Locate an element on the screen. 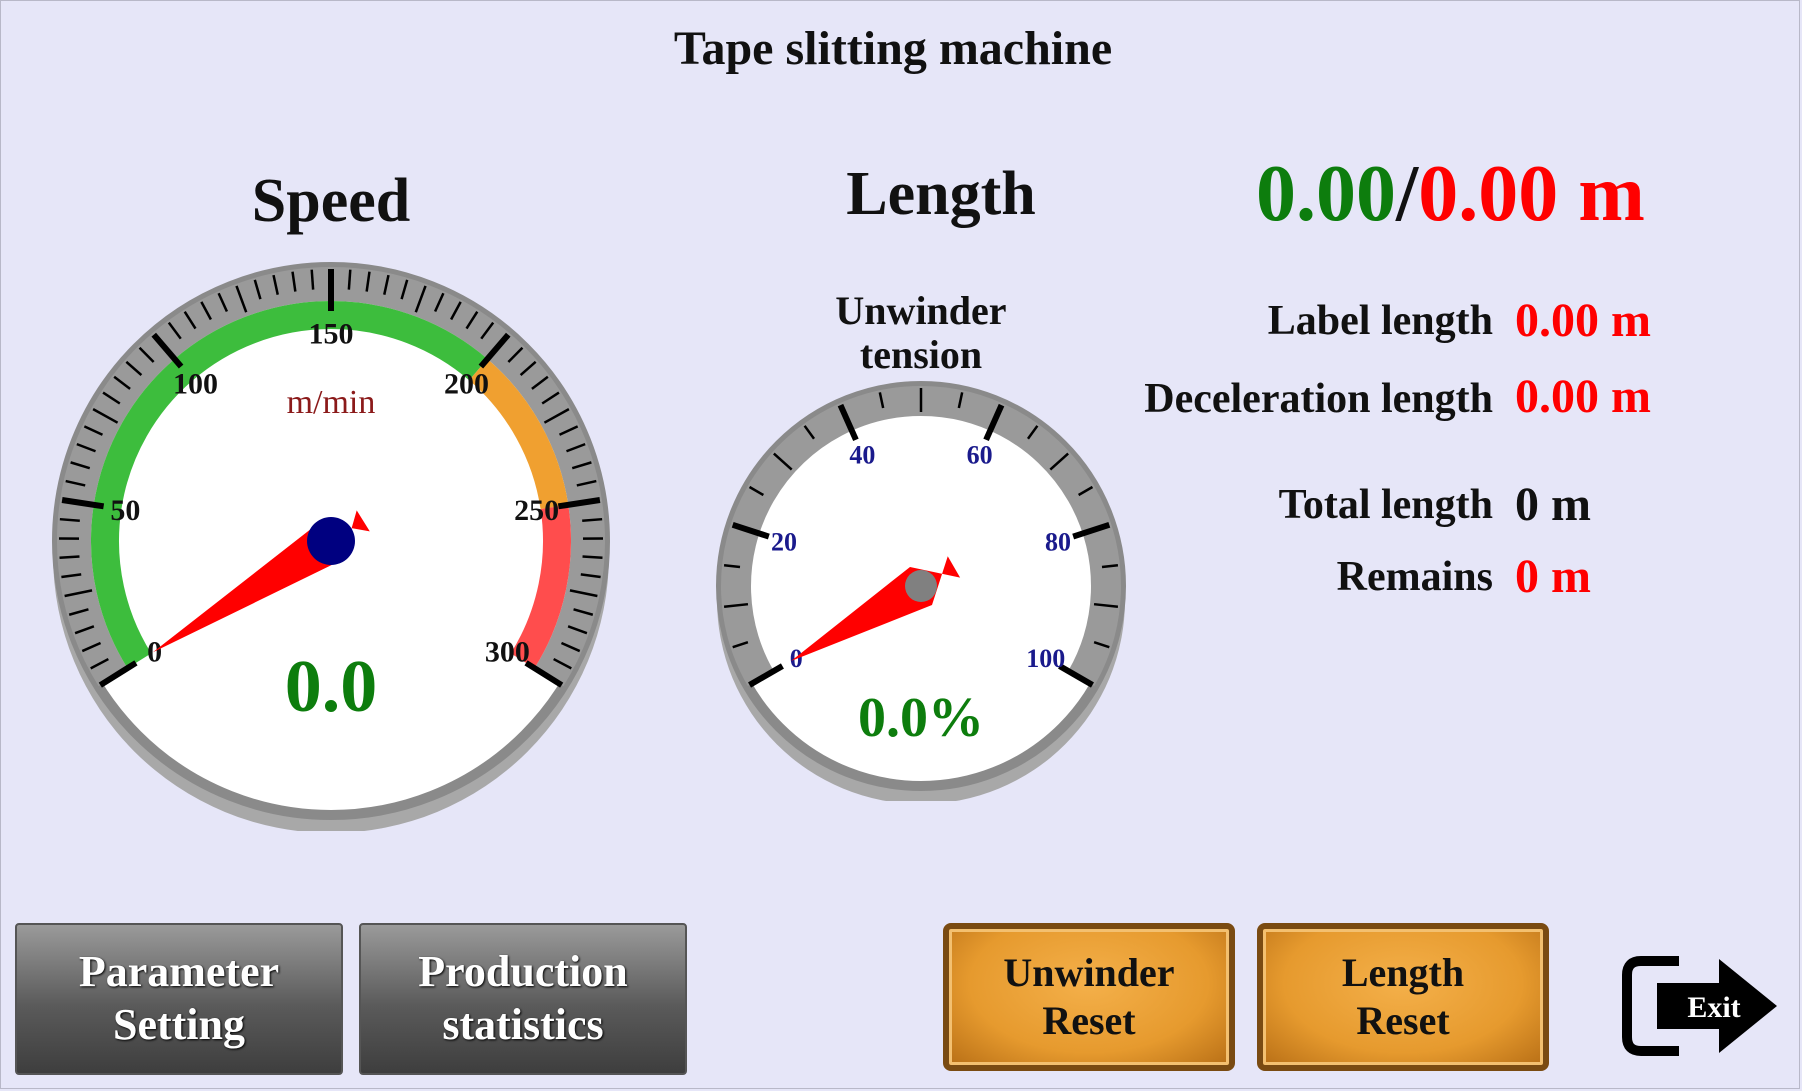  parameter-setting-button: Parameter Setting is located at coordinates (179, 999).